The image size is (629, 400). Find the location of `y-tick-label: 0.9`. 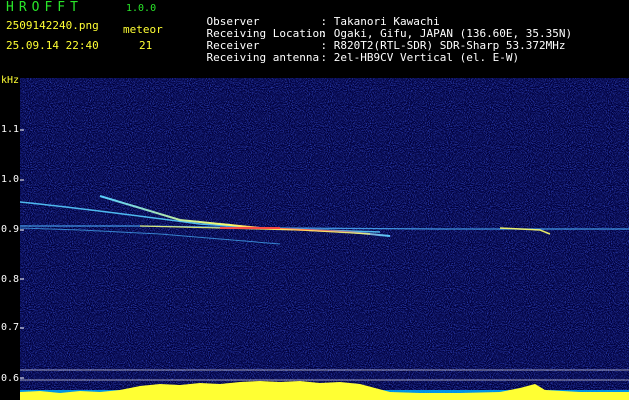

y-tick-label: 0.9 is located at coordinates (10, 229).